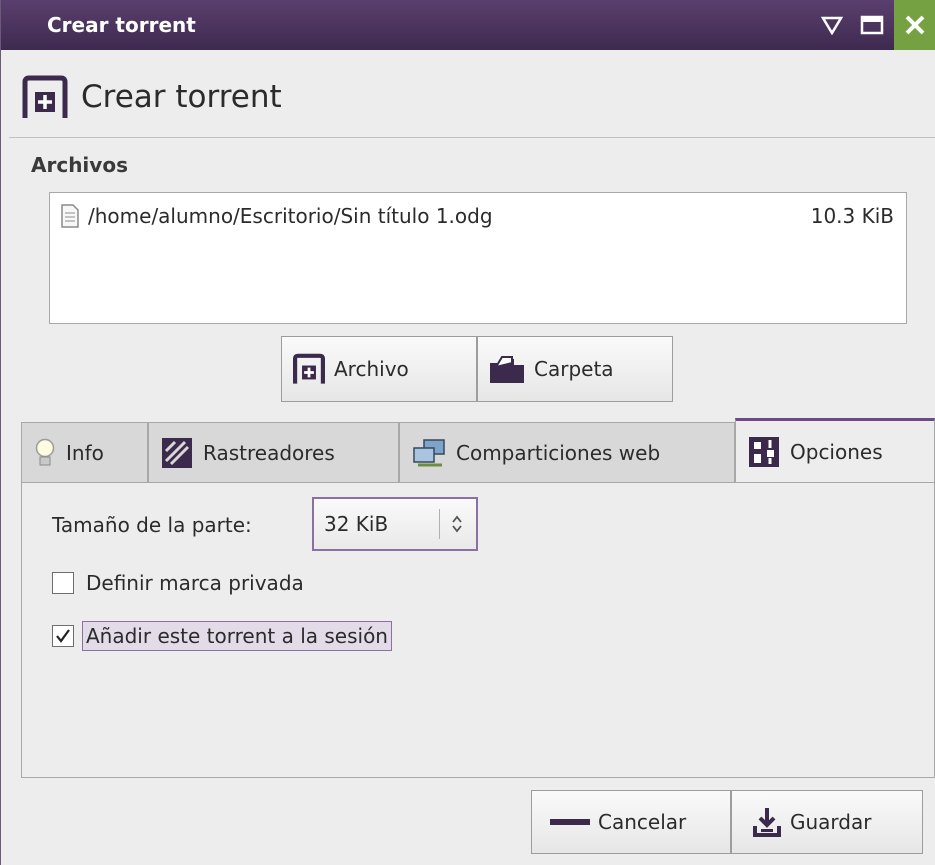 The height and width of the screenshot is (865, 935). What do you see at coordinates (45, 451) in the screenshot?
I see `lightbulb-icon` at bounding box center [45, 451].